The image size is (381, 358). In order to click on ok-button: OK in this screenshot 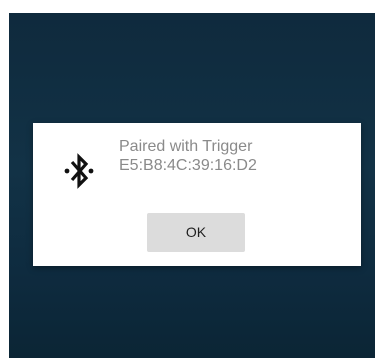, I will do `click(196, 232)`.